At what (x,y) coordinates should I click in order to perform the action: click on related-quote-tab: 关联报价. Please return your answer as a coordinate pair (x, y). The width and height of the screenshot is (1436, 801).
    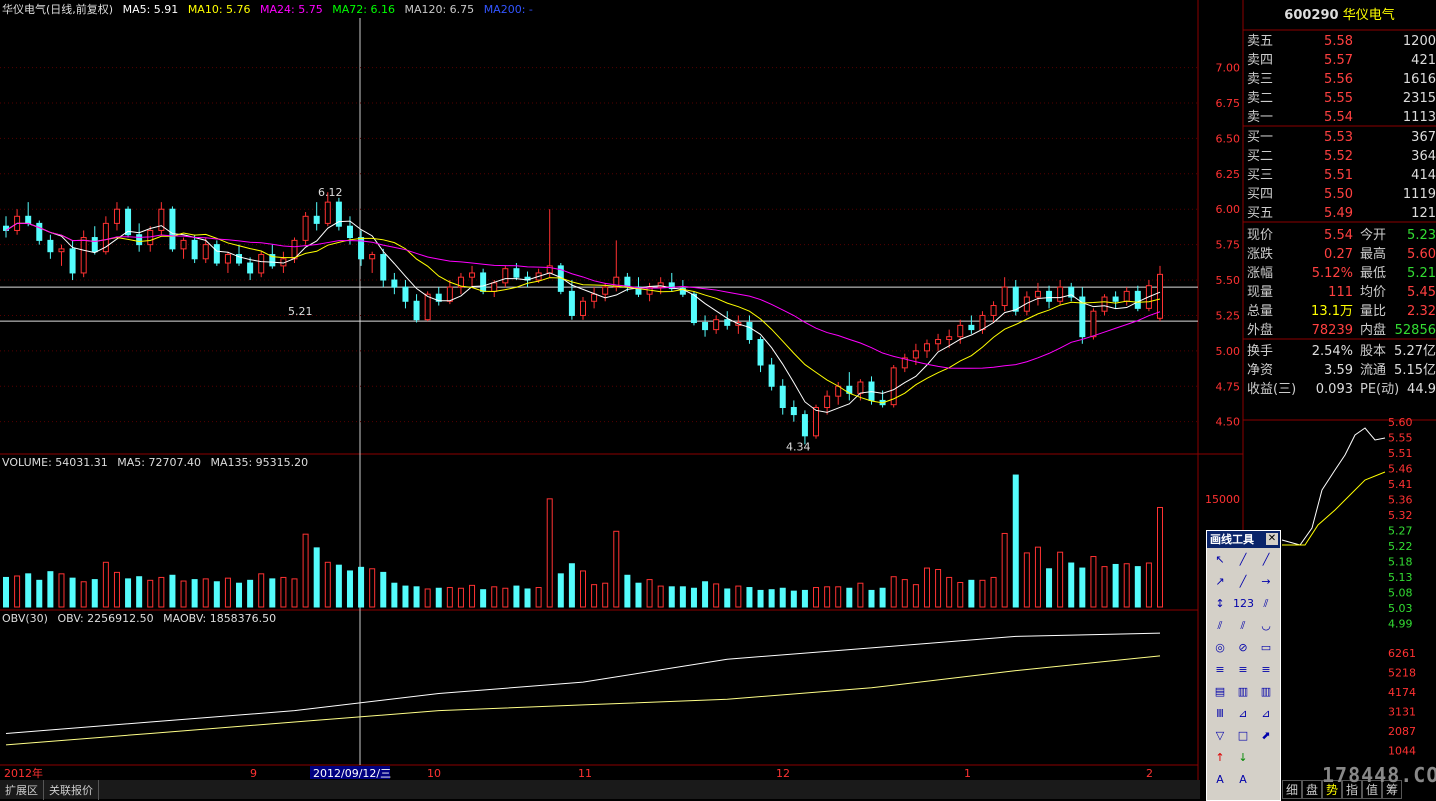
    Looking at the image, I should click on (71, 790).